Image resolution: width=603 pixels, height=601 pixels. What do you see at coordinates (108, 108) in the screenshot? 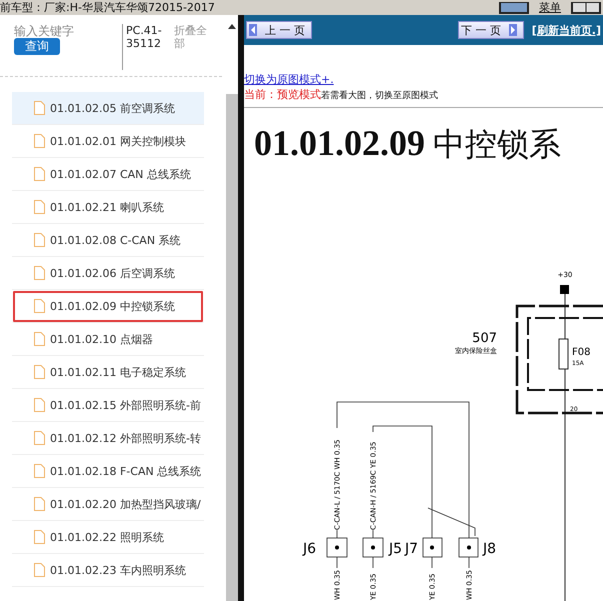
I see `tree-item: 01.01.02.05 前空调系统` at bounding box center [108, 108].